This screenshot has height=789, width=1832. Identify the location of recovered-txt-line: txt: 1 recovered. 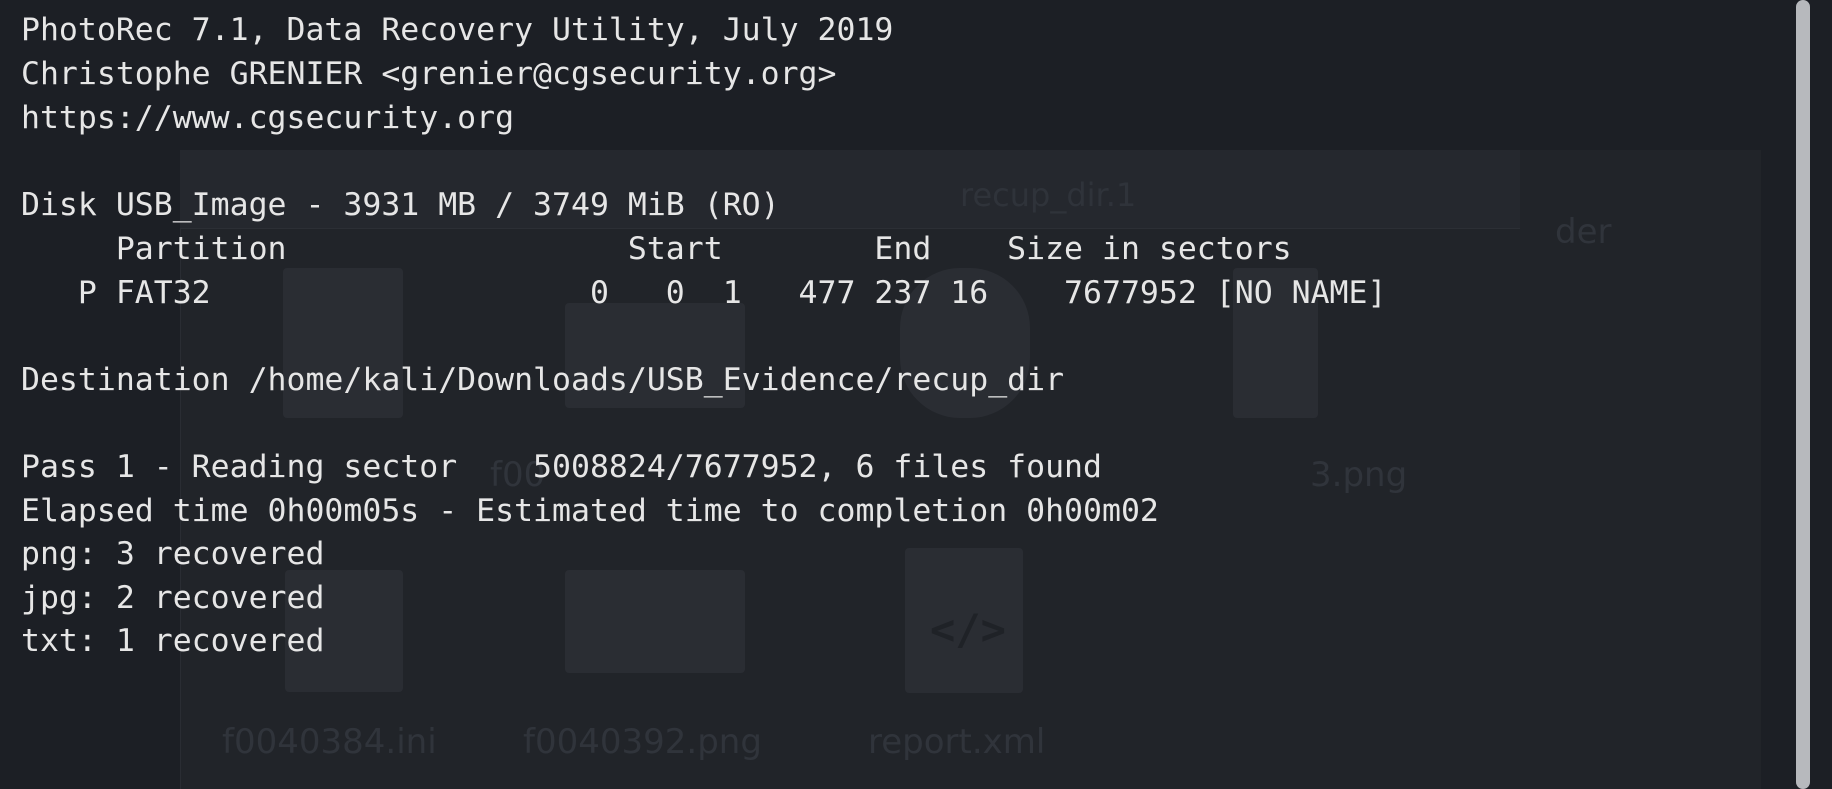
(173, 641).